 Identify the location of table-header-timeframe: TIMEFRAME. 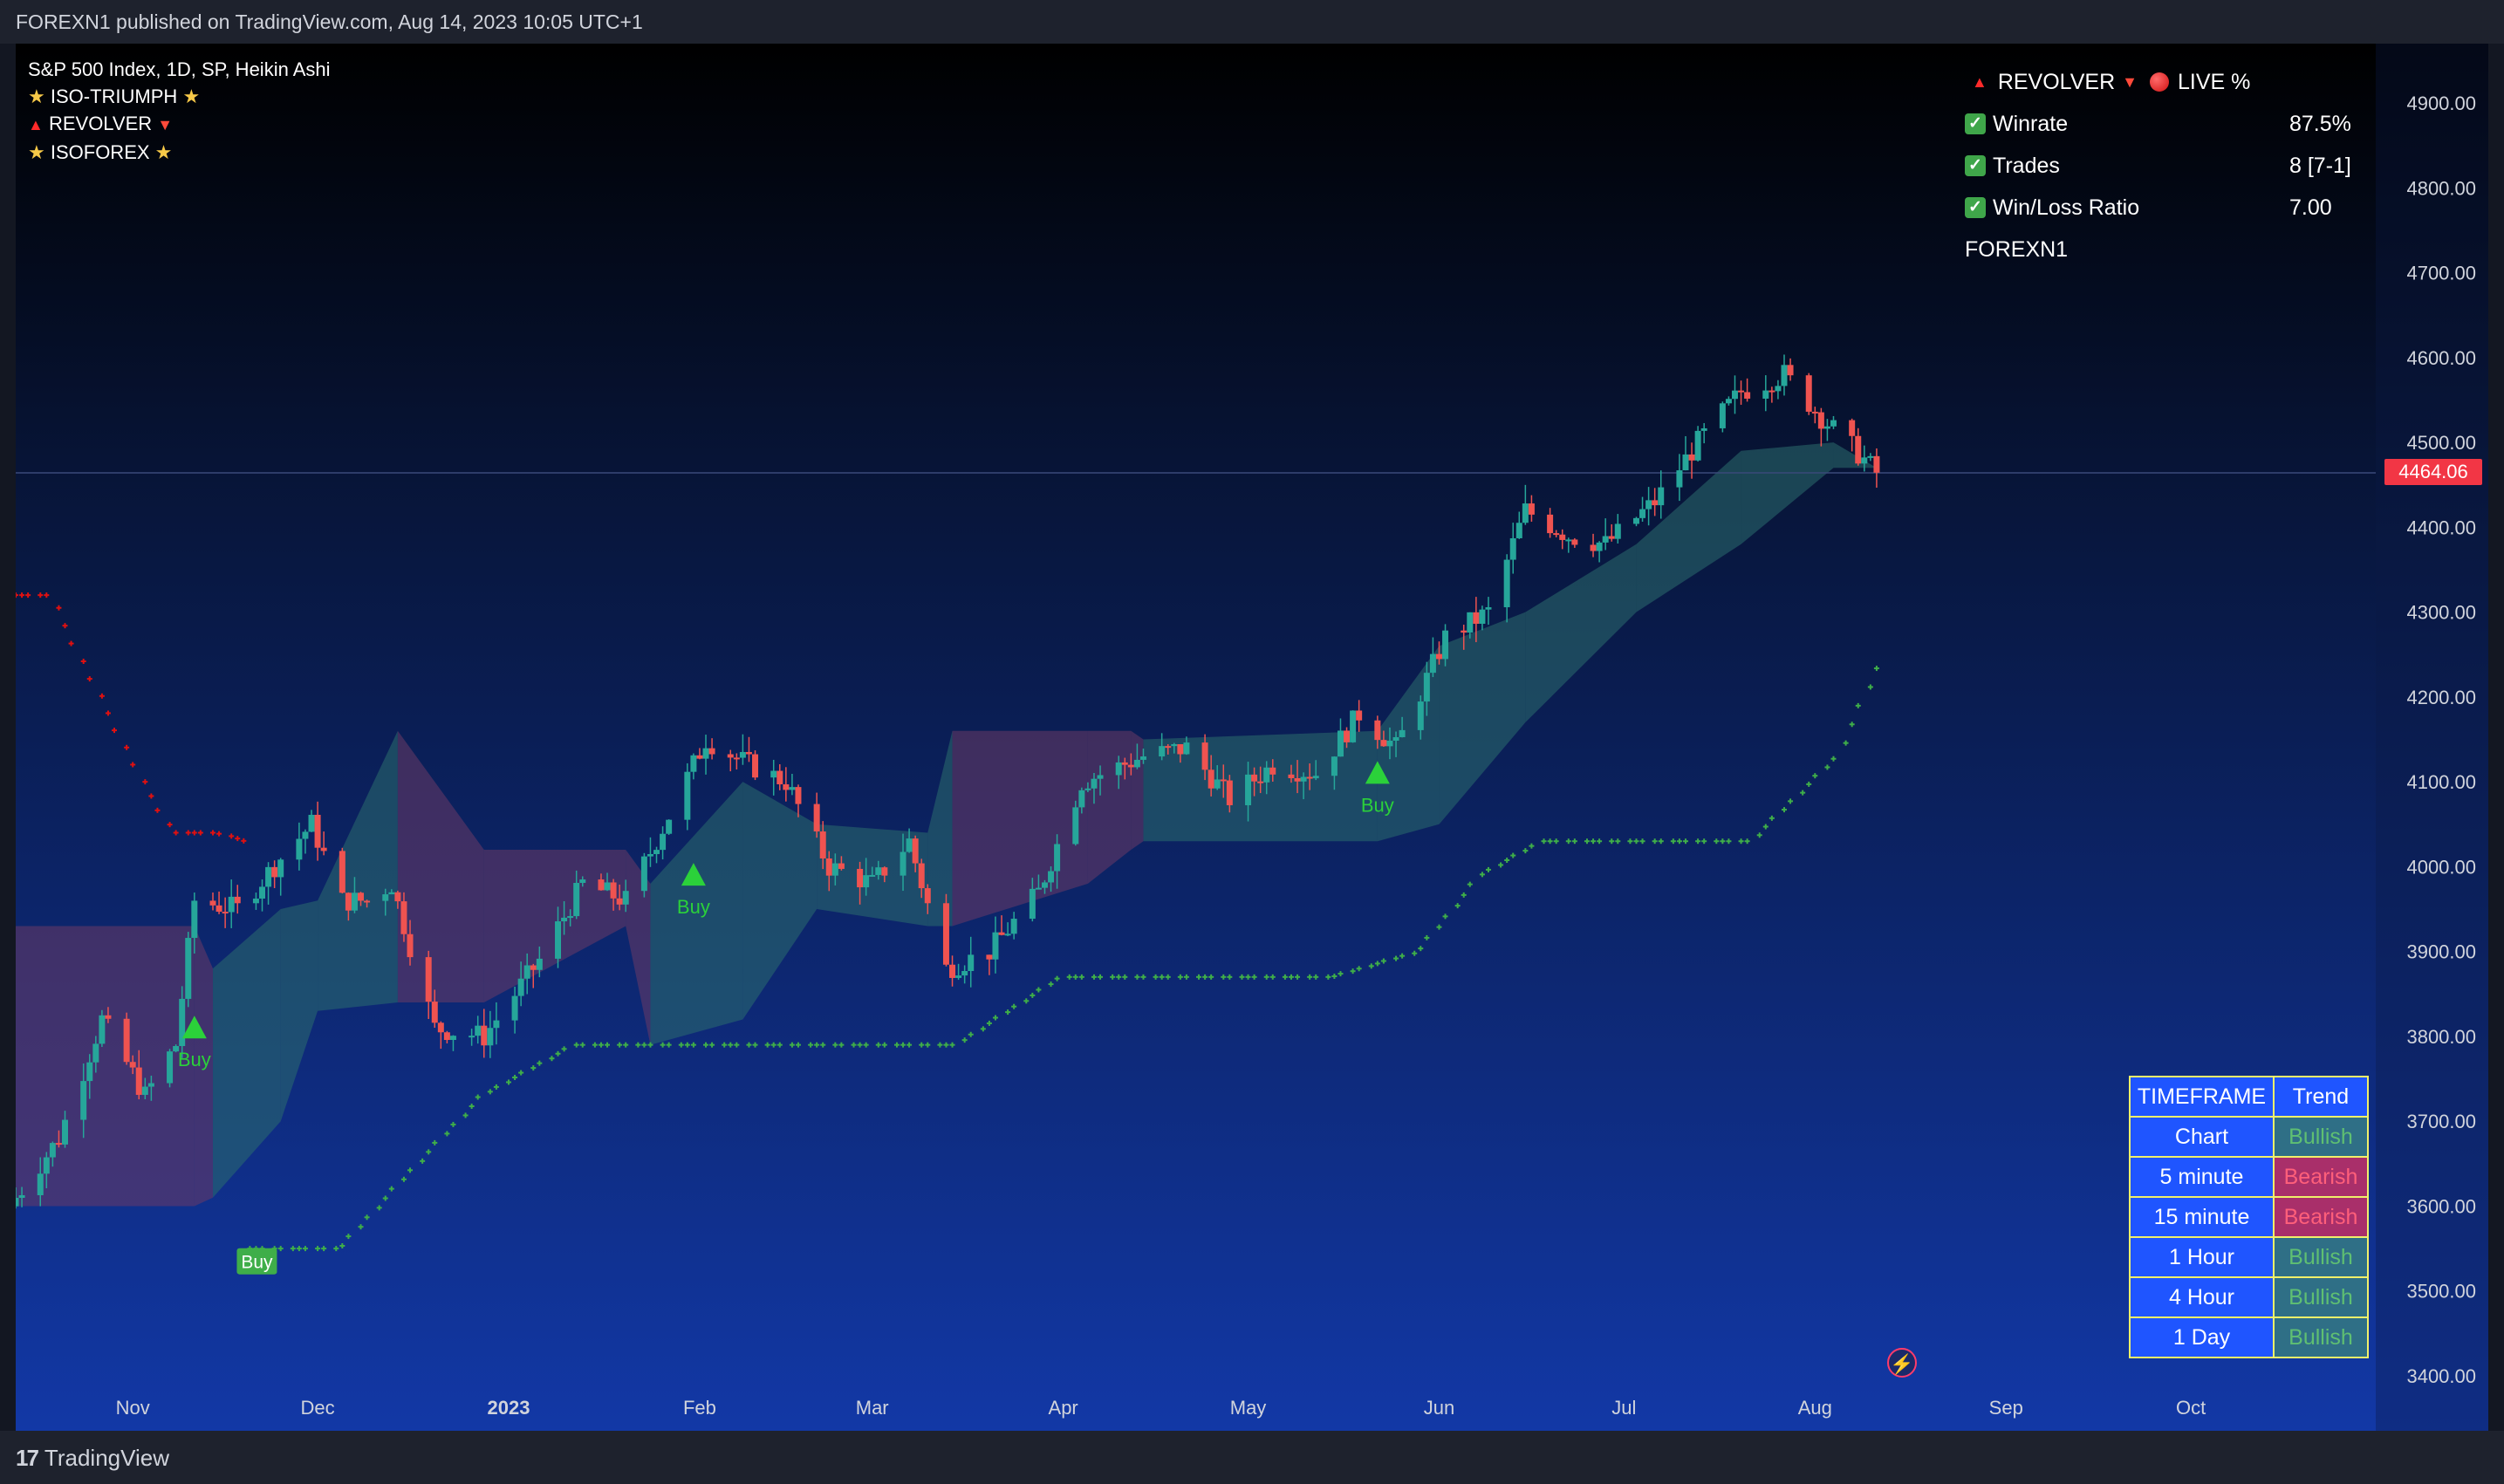
(2202, 1097).